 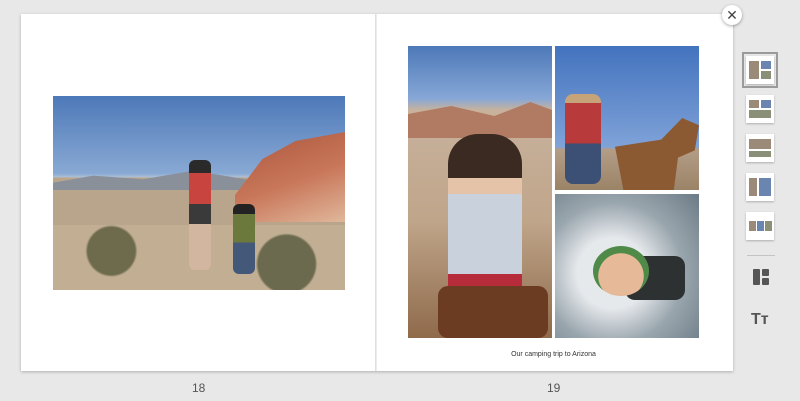 What do you see at coordinates (200, 215) in the screenshot?
I see `hiking-adult` at bounding box center [200, 215].